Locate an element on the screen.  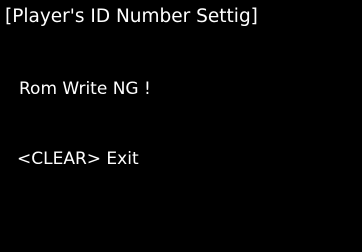
screen-title: [Player's ID Number Settig] is located at coordinates (131, 16).